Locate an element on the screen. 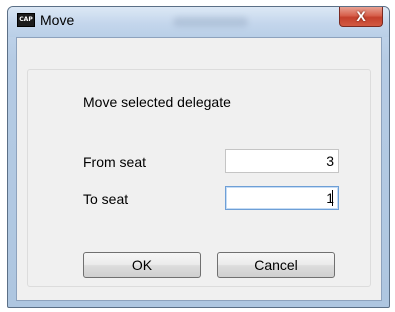 This screenshot has width=395, height=312. close-button: X is located at coordinates (361, 17).